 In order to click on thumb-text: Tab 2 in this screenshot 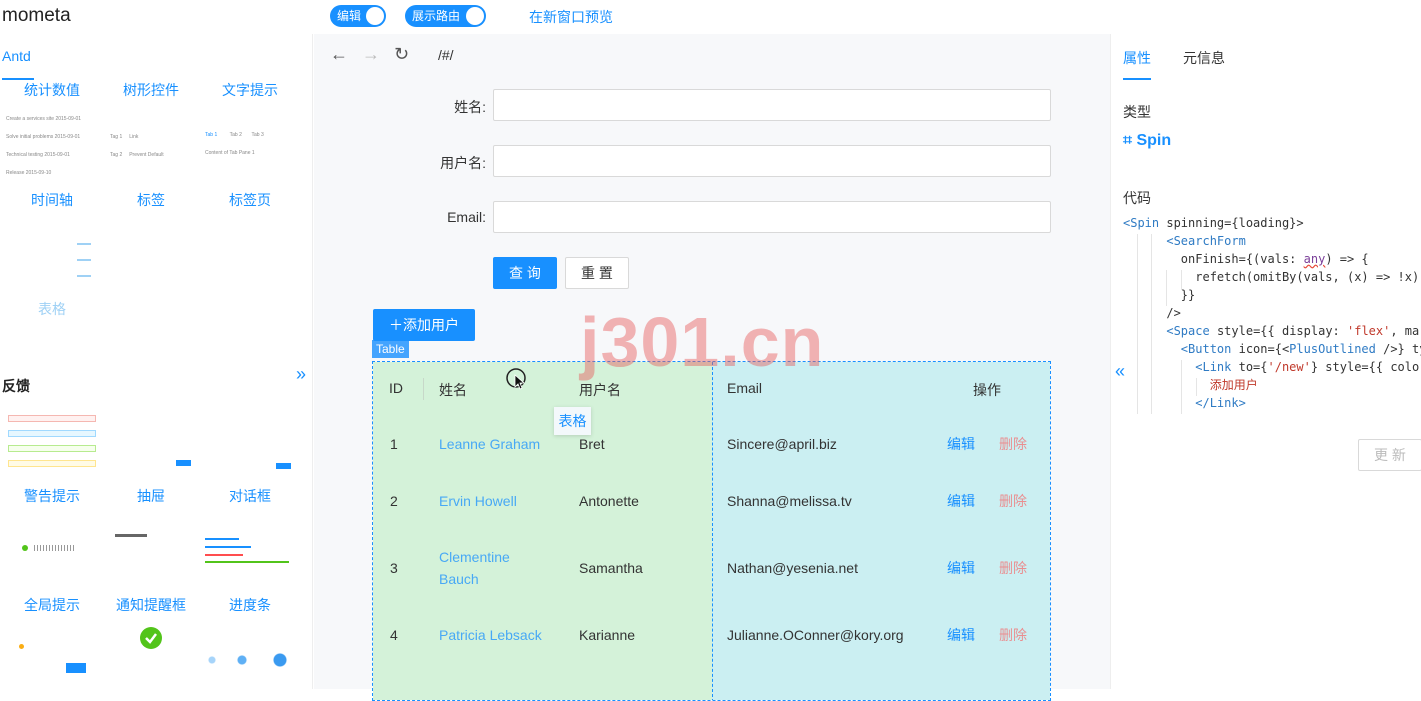, I will do `click(235, 135)`.